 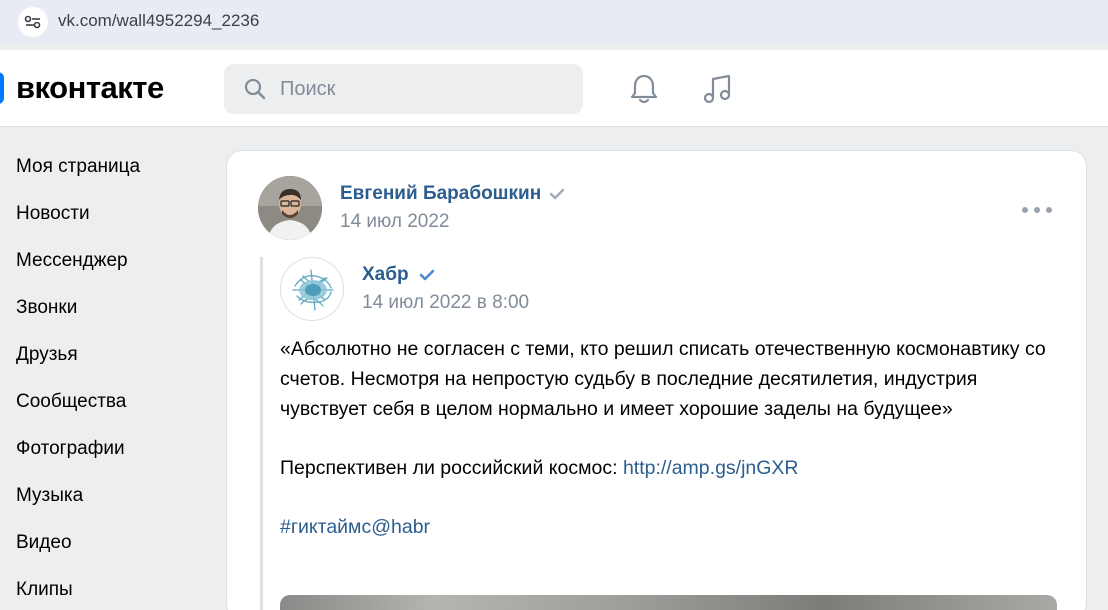 What do you see at coordinates (116, 588) in the screenshot?
I see `sidebar-item-clips: Клипы` at bounding box center [116, 588].